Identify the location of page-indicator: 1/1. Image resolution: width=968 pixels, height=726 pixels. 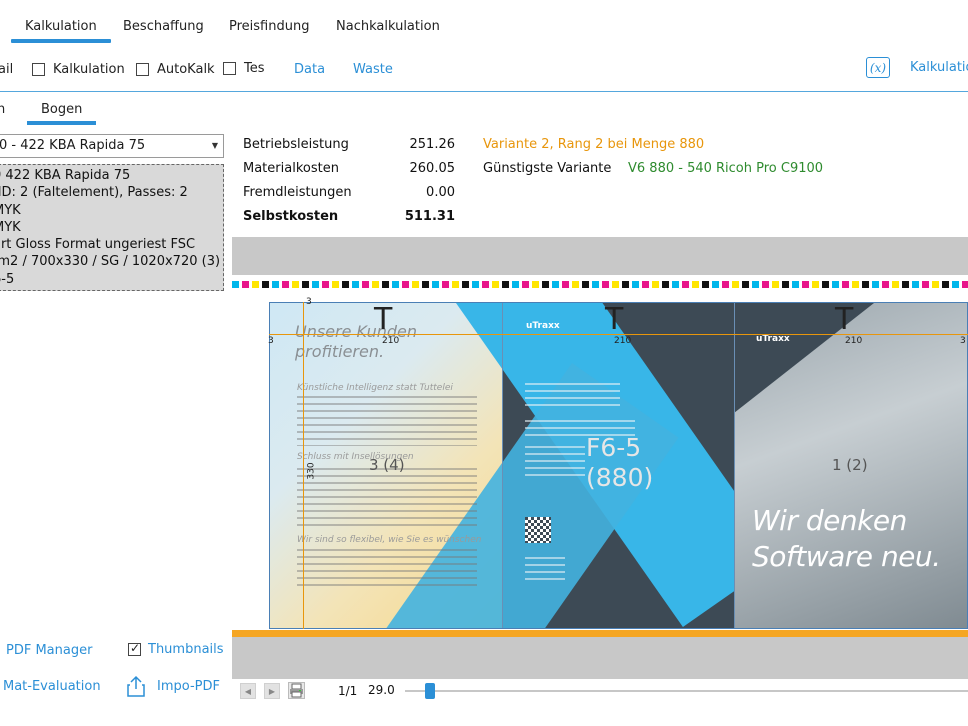
(348, 691).